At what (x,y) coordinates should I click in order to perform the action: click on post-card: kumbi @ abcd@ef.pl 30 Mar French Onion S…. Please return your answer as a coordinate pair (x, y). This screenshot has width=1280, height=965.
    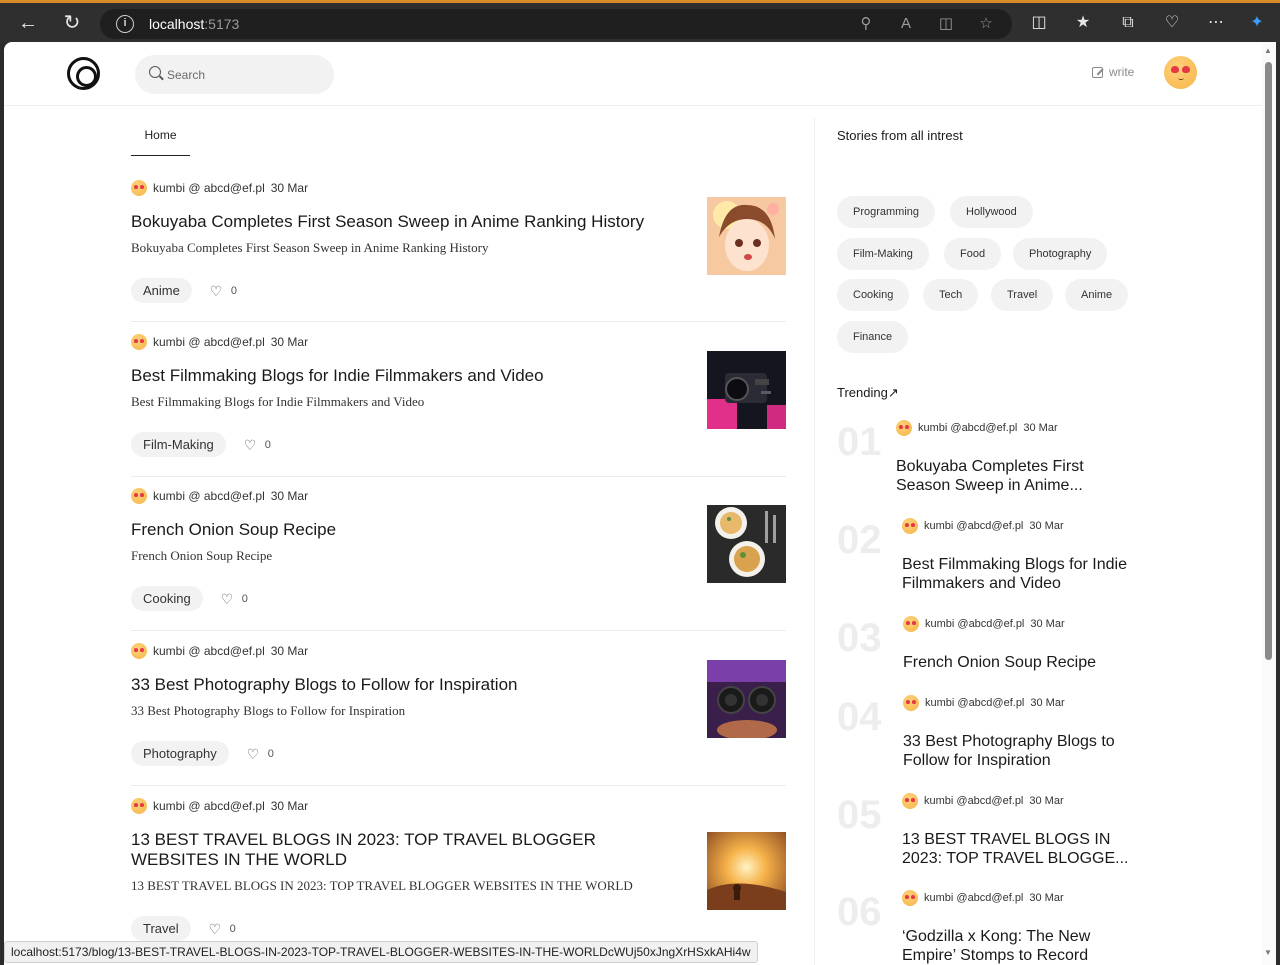
    Looking at the image, I should click on (458, 549).